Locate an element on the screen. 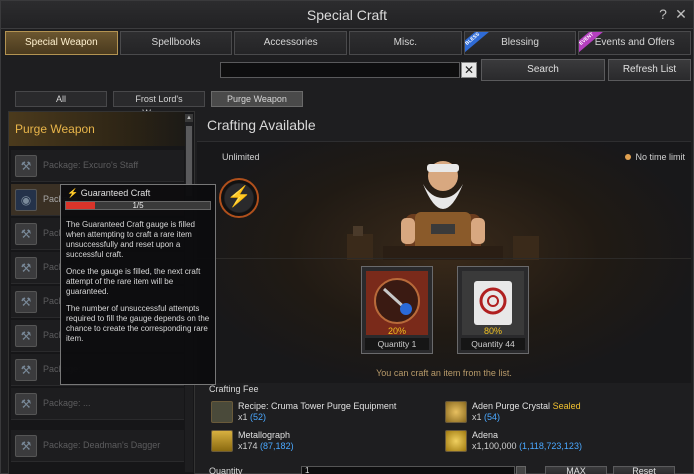  close-icon: ✕ is located at coordinates (681, 14).